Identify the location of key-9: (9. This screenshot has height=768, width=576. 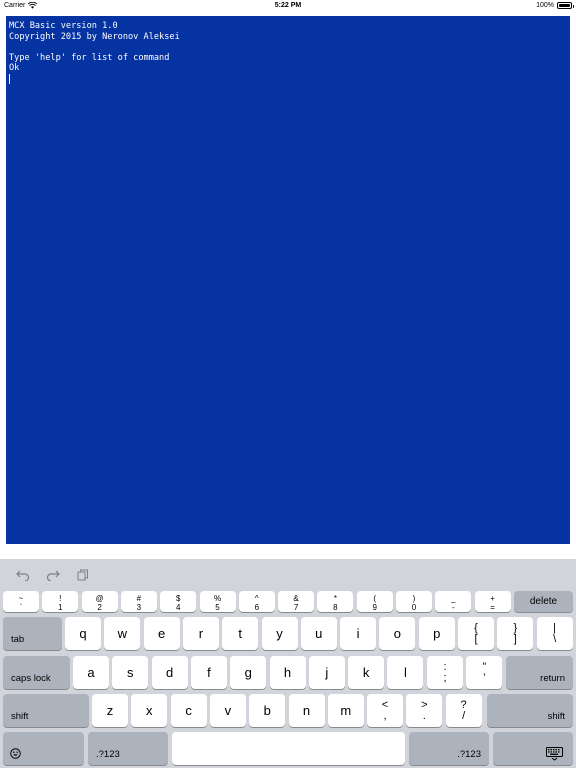
(374, 601).